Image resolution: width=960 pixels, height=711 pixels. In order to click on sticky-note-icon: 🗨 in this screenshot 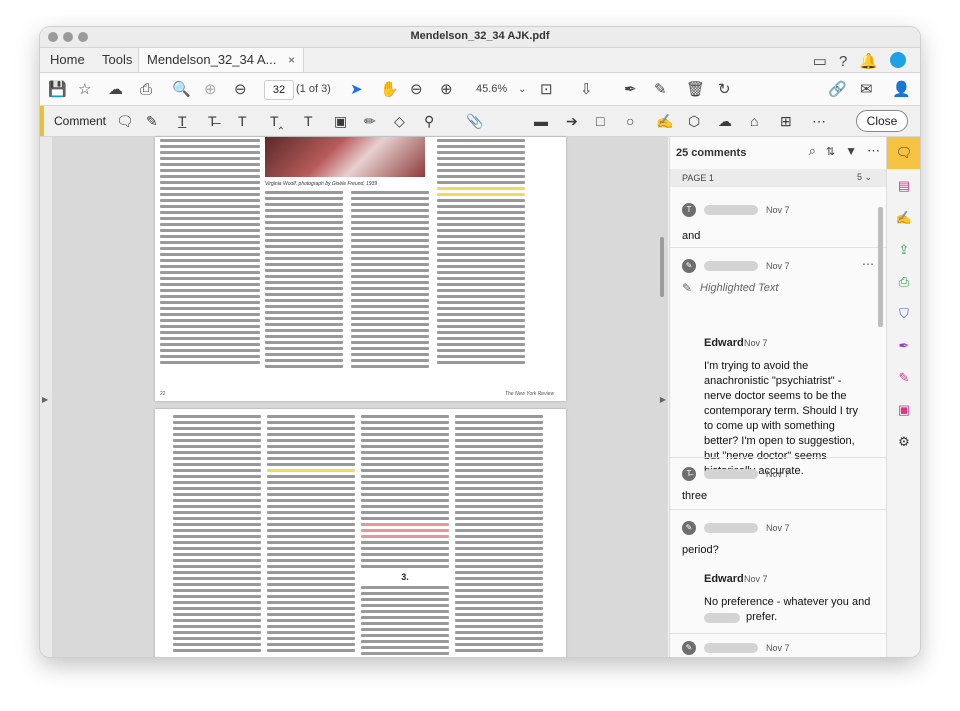, I will do `click(125, 121)`.